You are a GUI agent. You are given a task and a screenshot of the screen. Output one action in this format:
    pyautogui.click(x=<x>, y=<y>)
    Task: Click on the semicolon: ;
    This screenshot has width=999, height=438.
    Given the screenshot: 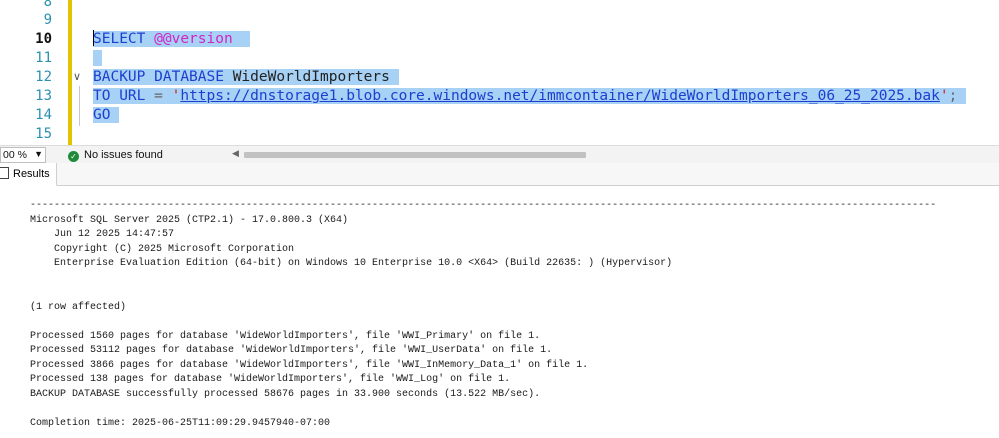 What is the action you would take?
    pyautogui.click(x=953, y=96)
    